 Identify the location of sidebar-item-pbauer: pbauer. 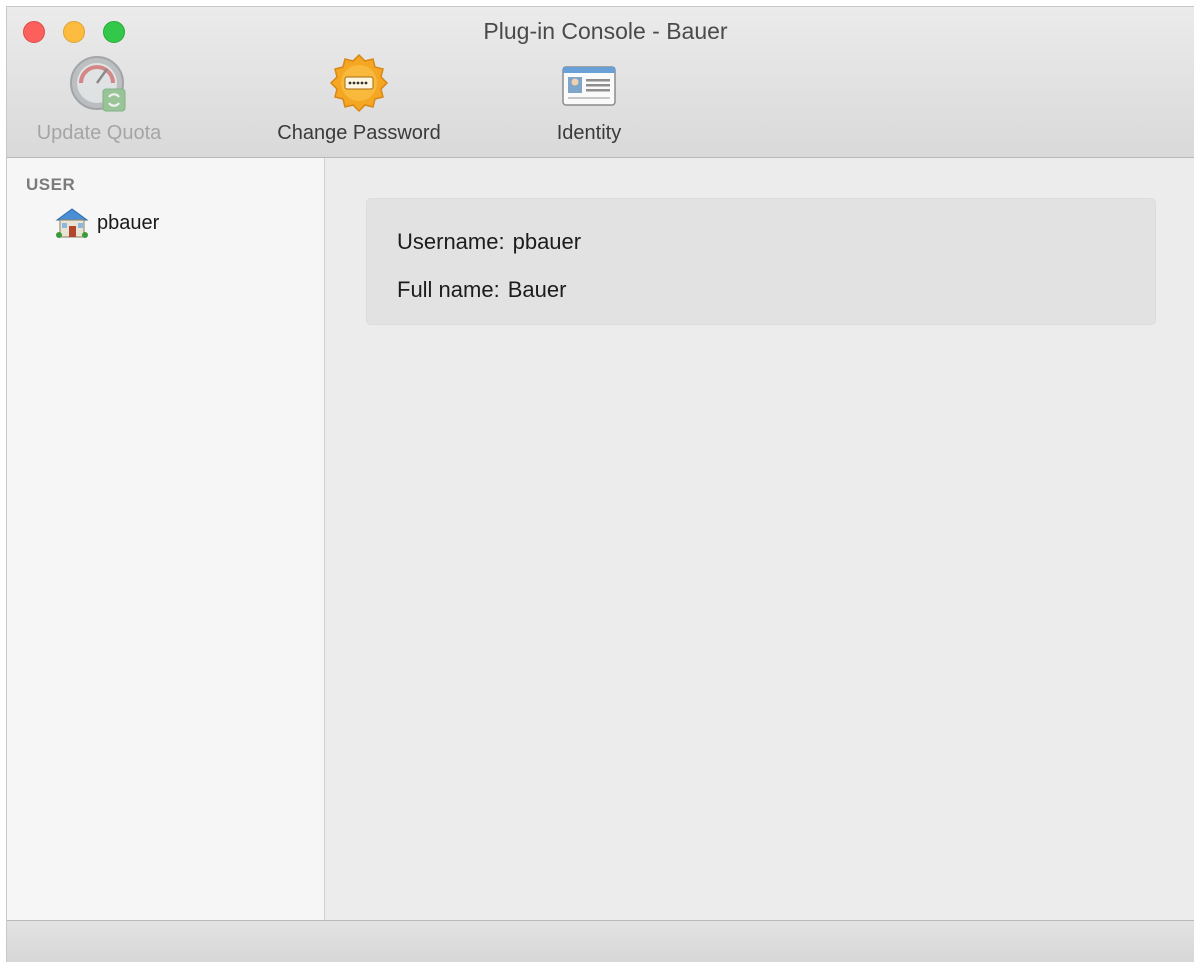
(180, 223).